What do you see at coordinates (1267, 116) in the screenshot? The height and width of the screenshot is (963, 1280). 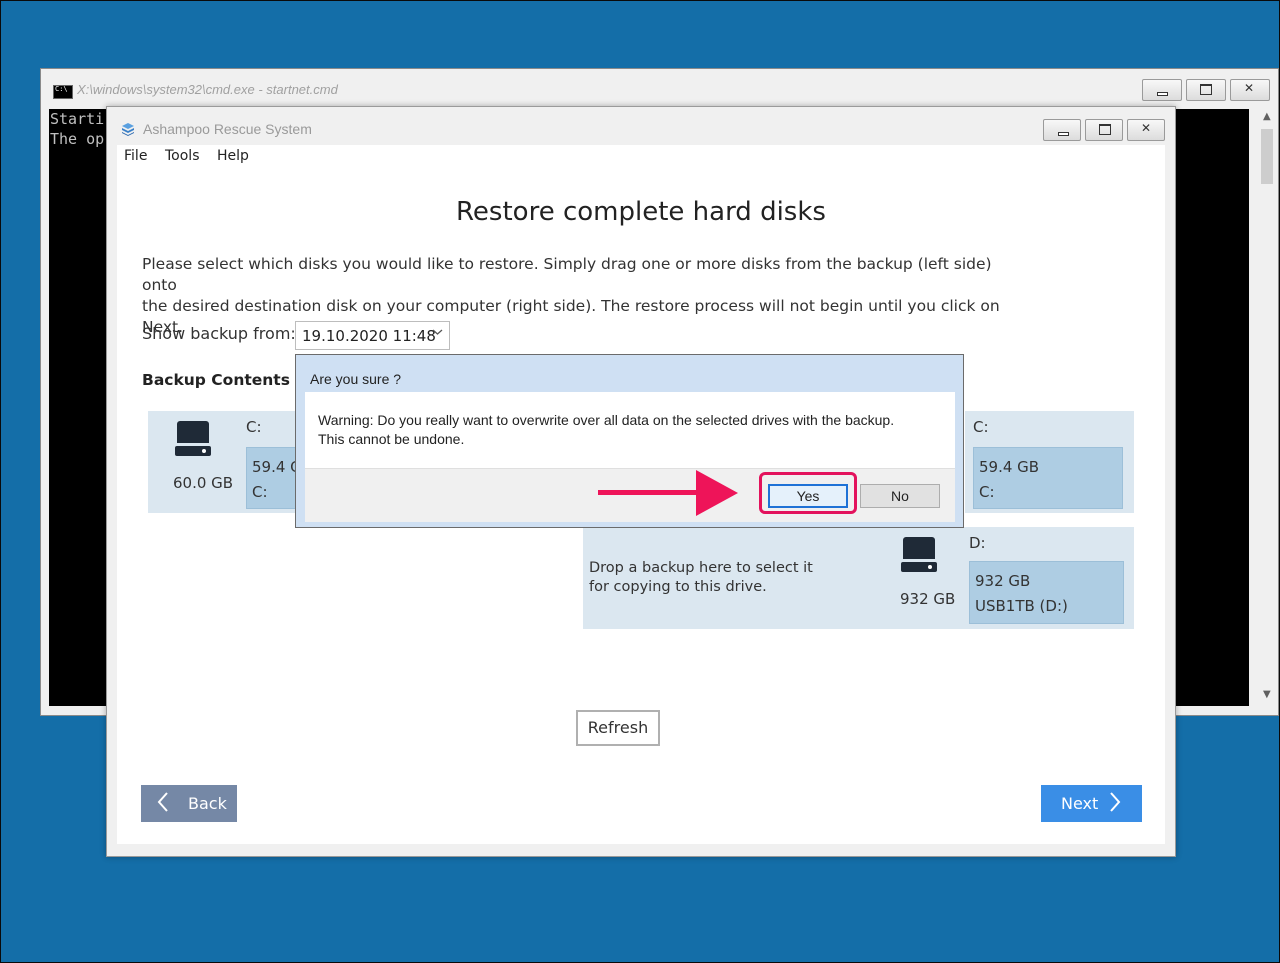 I see `scroll-up-icon: ▲` at bounding box center [1267, 116].